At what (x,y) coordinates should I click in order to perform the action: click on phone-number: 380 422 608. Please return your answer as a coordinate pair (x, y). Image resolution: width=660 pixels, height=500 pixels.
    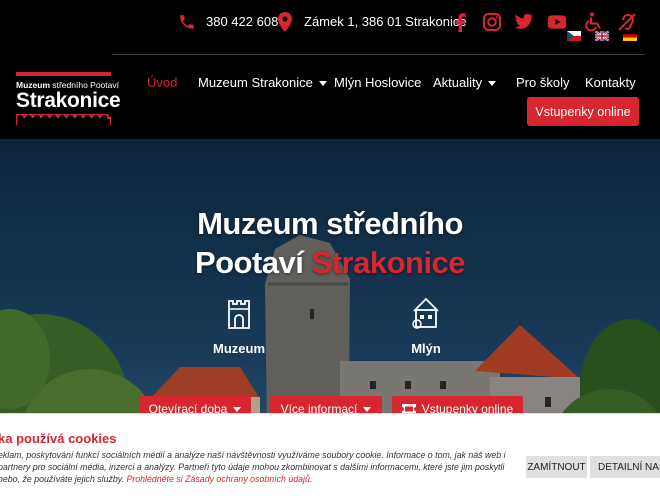
    Looking at the image, I should click on (242, 21).